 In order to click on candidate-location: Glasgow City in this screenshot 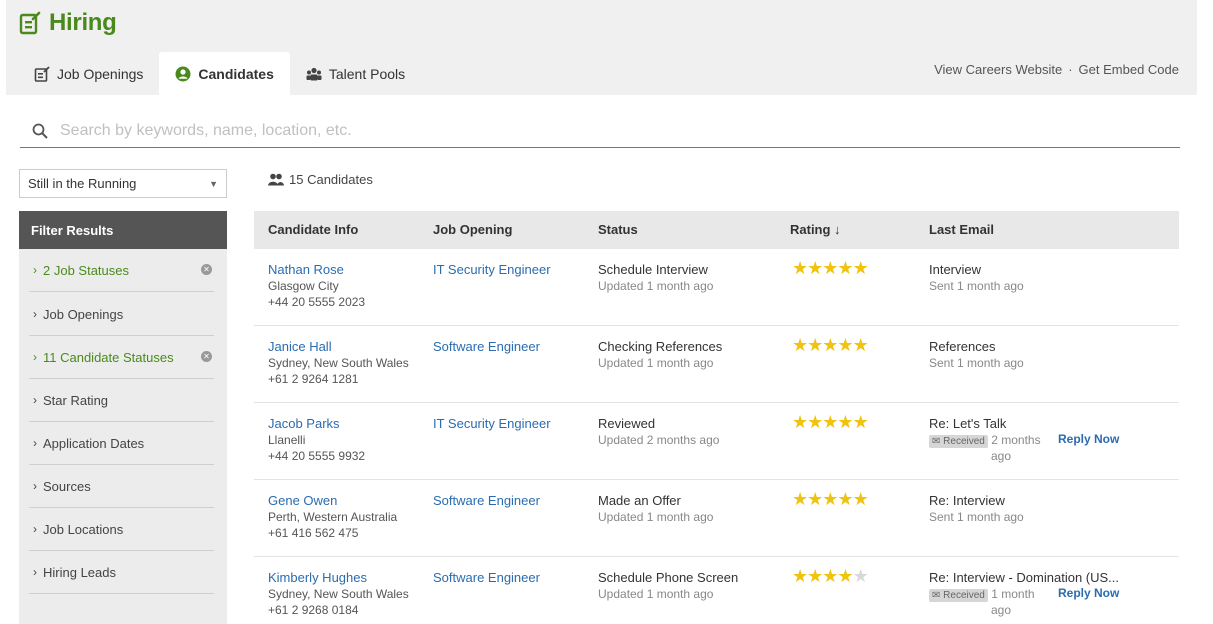, I will do `click(303, 286)`.